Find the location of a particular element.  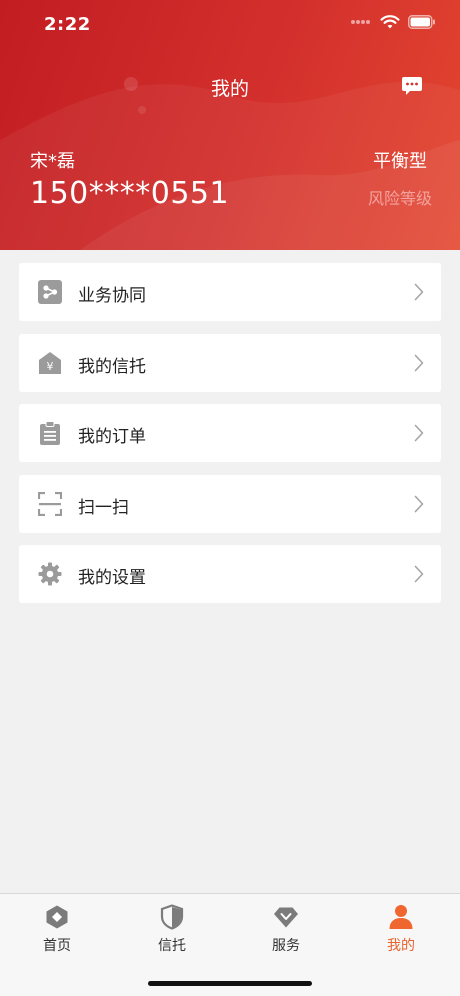

tab-home: 首页 is located at coordinates (57, 930).